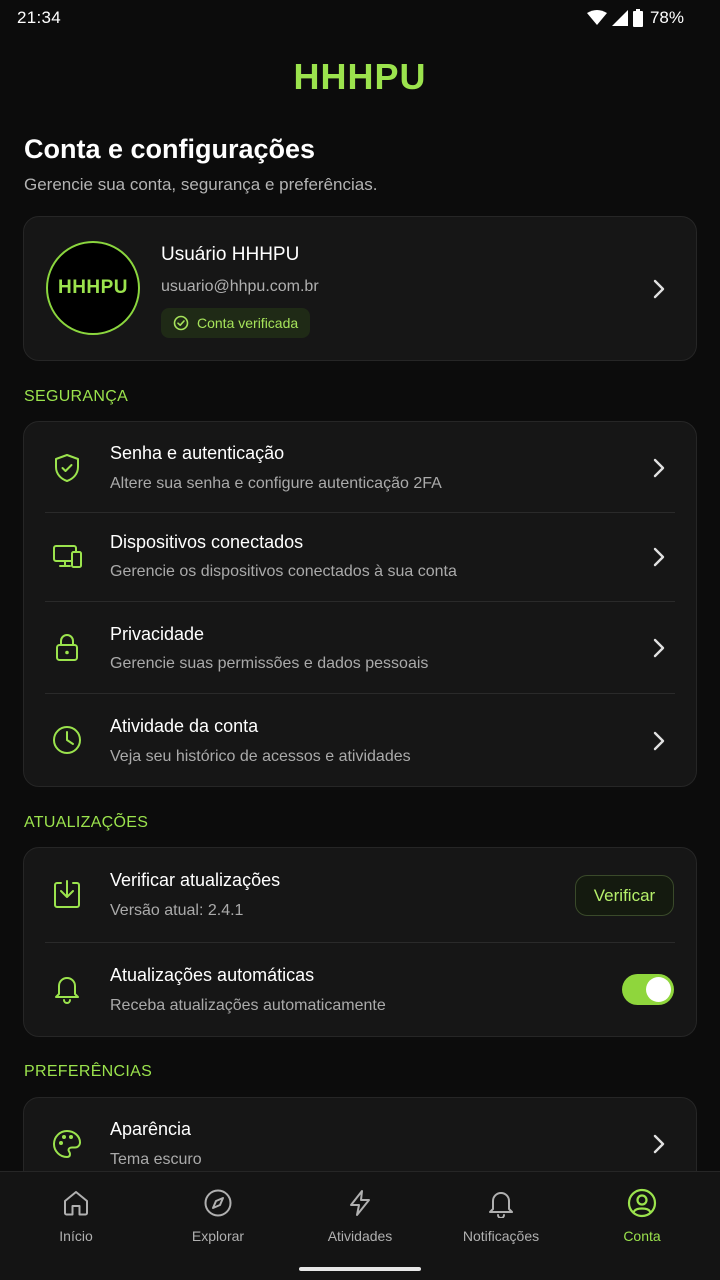 This screenshot has width=720, height=1280. Describe the element at coordinates (156, 1159) in the screenshot. I see `preferences-item-subtitle: Tema escuro` at that location.